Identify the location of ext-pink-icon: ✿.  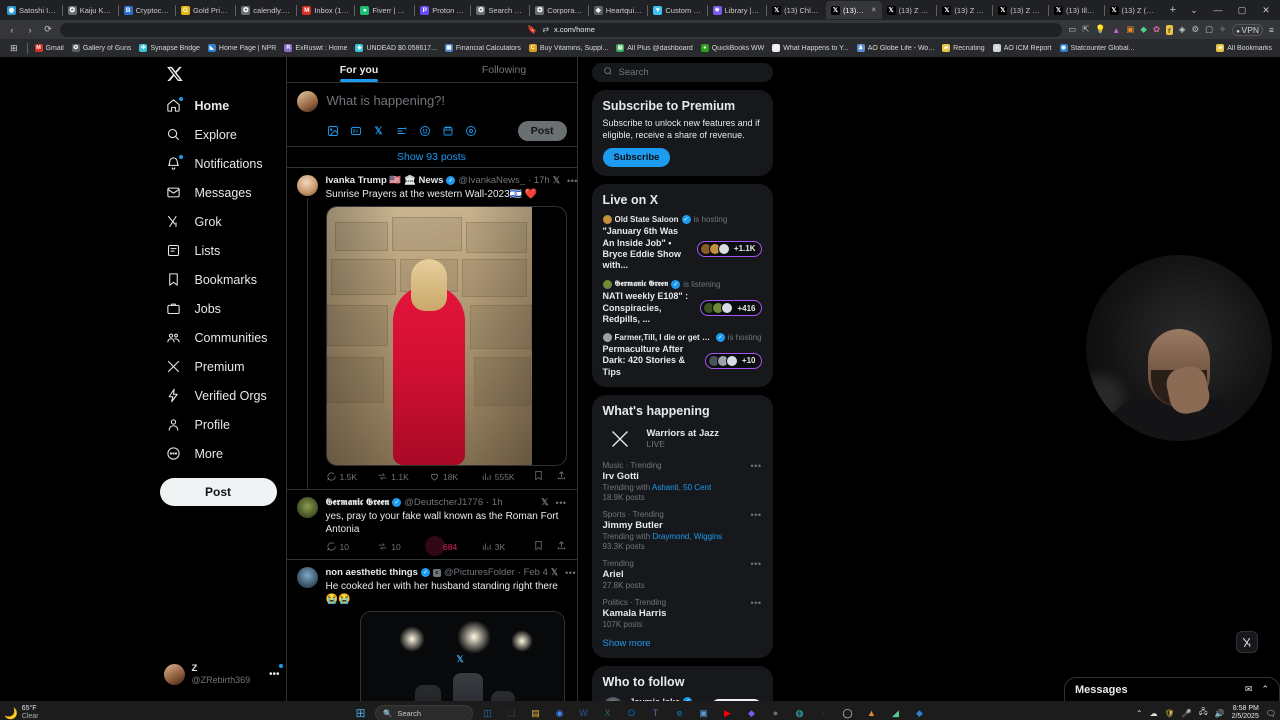
(1156, 29).